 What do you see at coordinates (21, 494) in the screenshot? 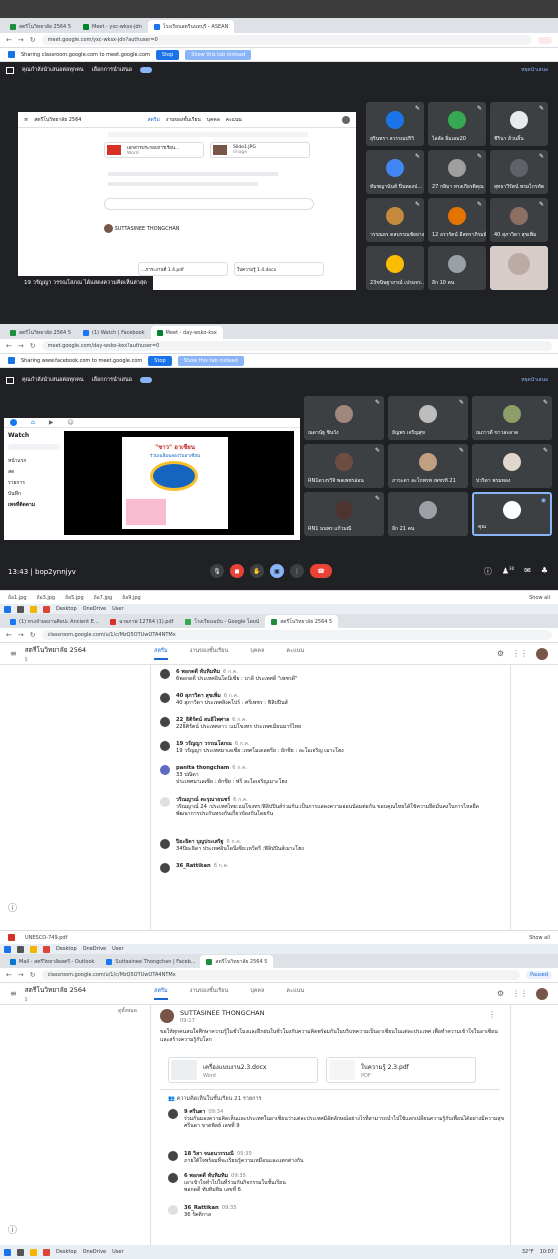
I see `fb-side-item: บันทึก` at bounding box center [21, 494].